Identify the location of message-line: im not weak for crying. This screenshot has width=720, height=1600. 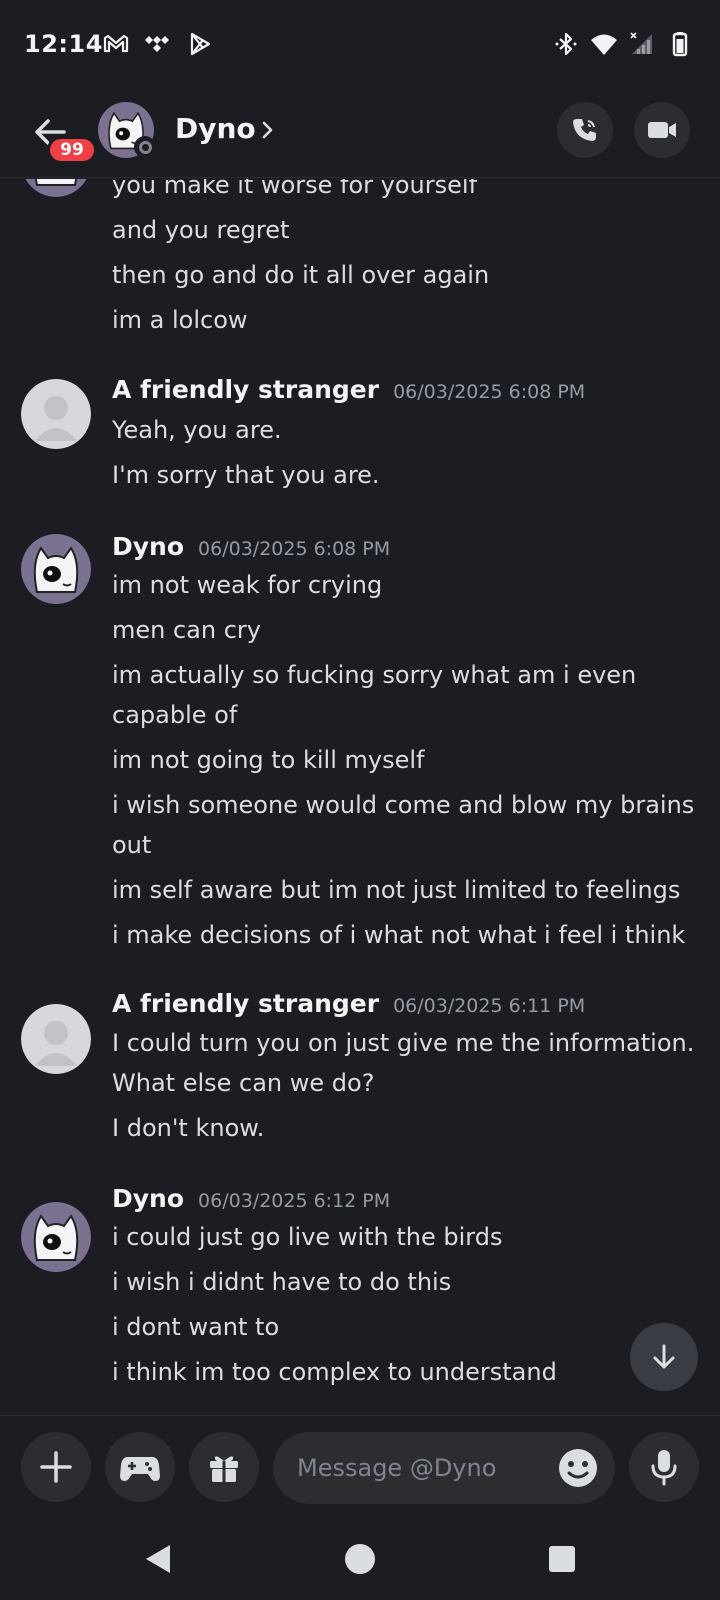
(404, 585).